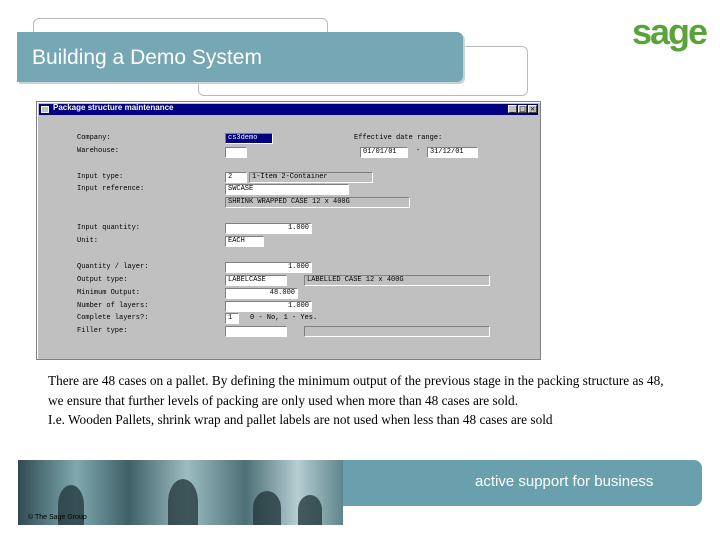 The width and height of the screenshot is (720, 540). What do you see at coordinates (113, 267) in the screenshot?
I see `quantity-layer-label: Quantity / layer:` at bounding box center [113, 267].